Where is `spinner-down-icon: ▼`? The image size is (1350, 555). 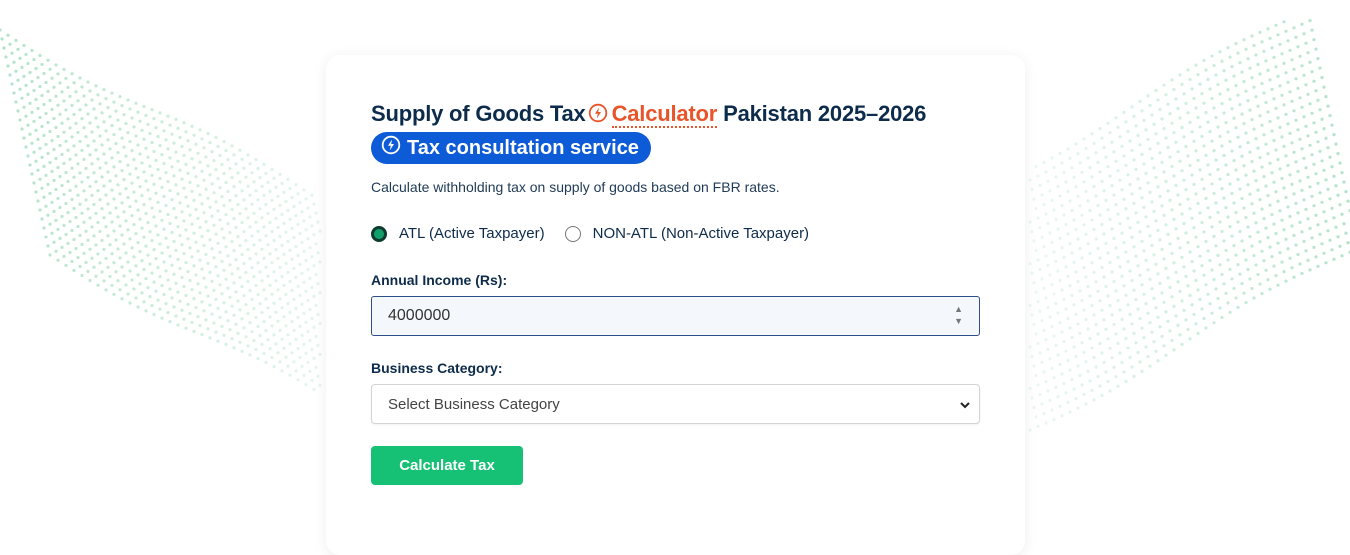
spinner-down-icon: ▼ is located at coordinates (958, 323).